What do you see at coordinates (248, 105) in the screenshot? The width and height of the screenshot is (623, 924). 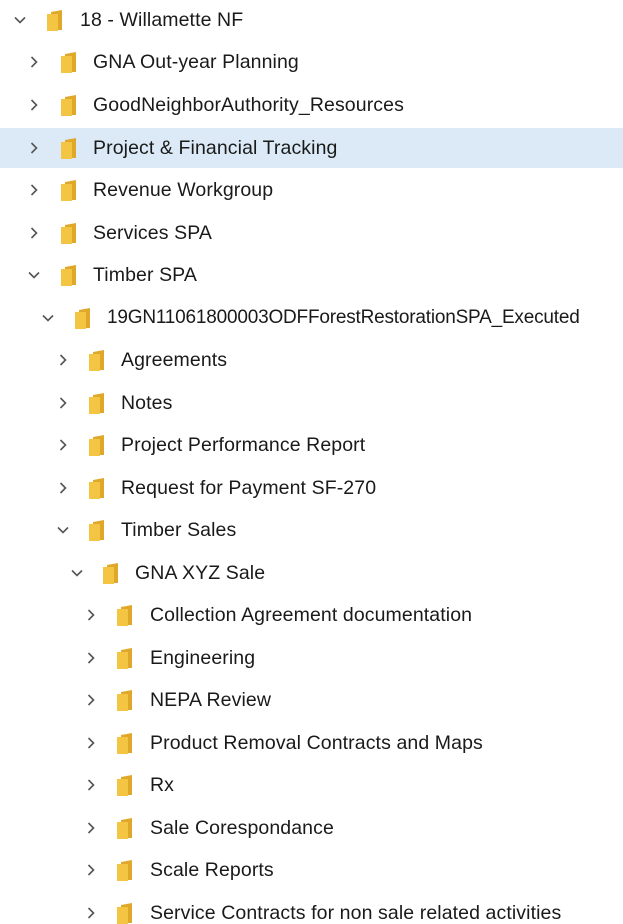 I see `tree-item-label: GoodNeighborAuthority_Resources` at bounding box center [248, 105].